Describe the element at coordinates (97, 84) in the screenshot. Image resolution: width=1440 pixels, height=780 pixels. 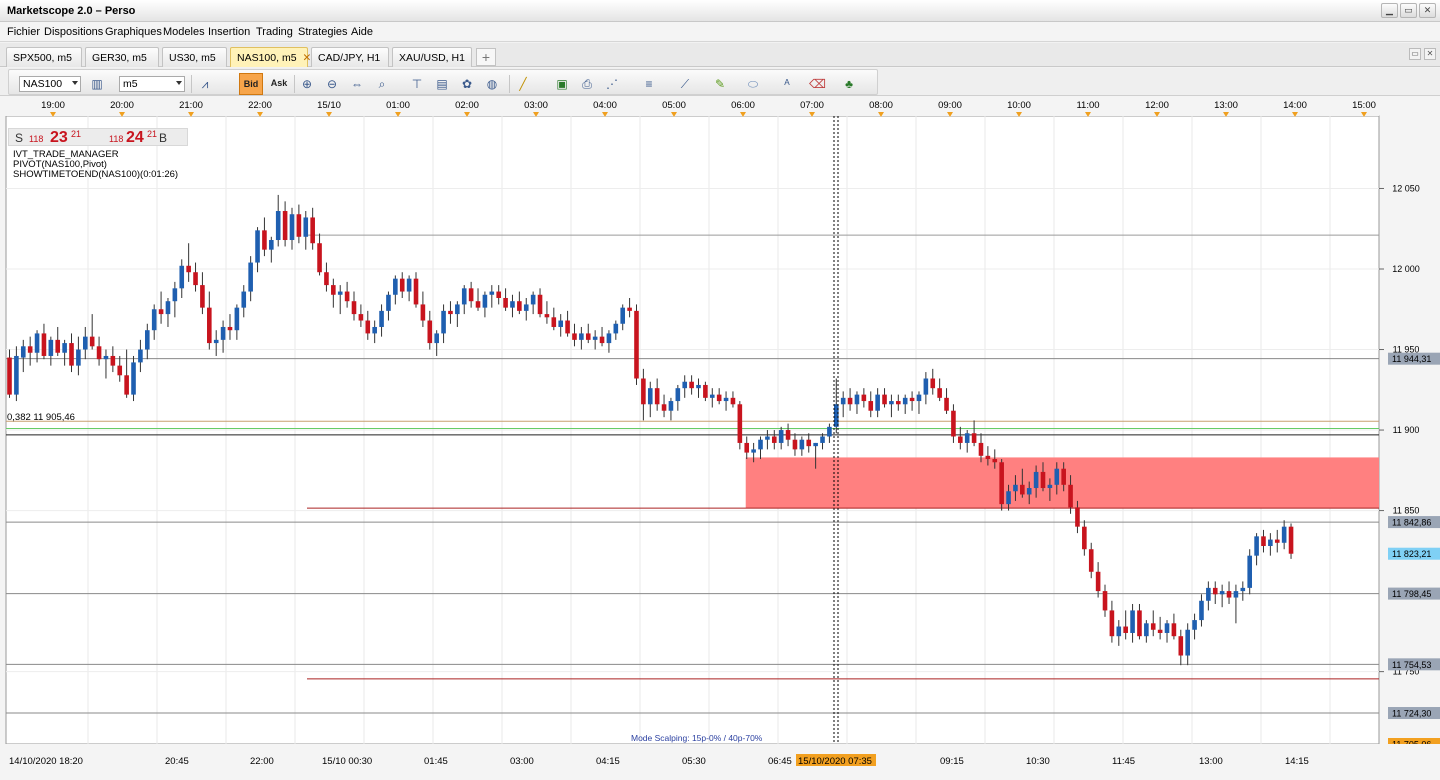
I see `candle-type-icon: ▥` at that location.